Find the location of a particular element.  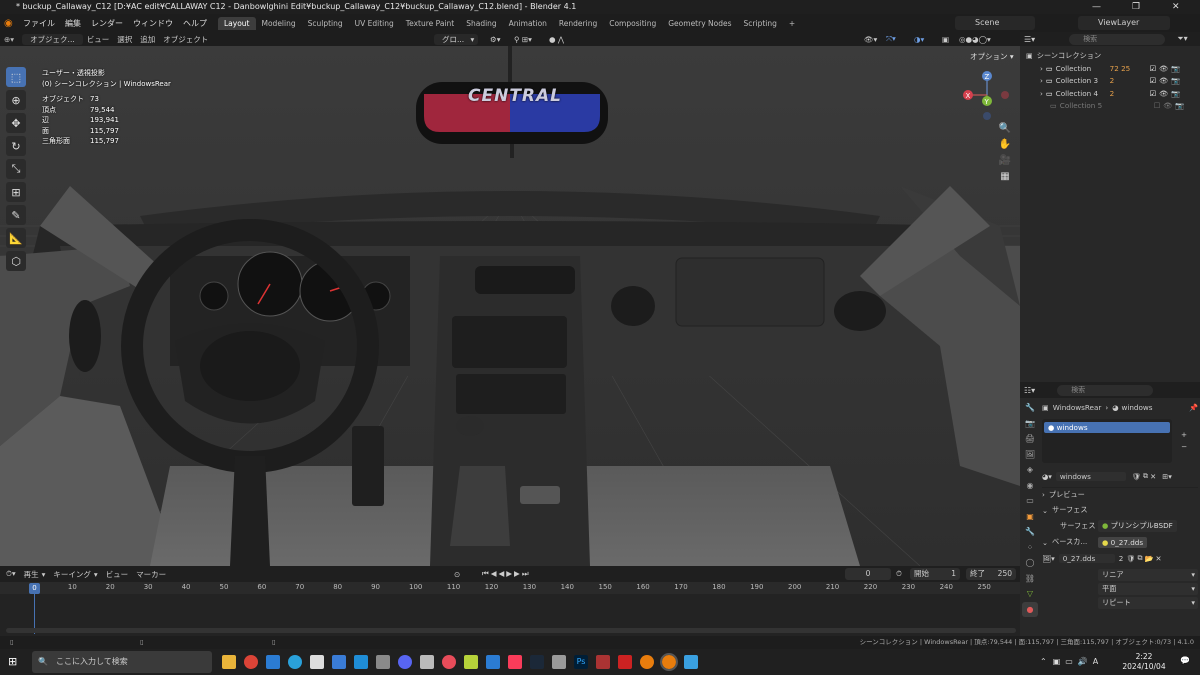

collection-tab-icon: ▭ is located at coordinates (1030, 501).